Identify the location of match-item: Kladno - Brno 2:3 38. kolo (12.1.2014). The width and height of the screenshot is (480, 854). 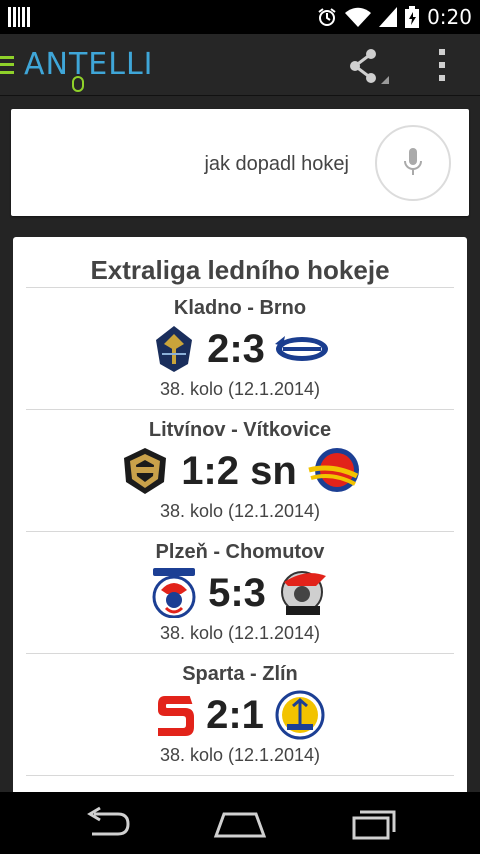
(240, 348).